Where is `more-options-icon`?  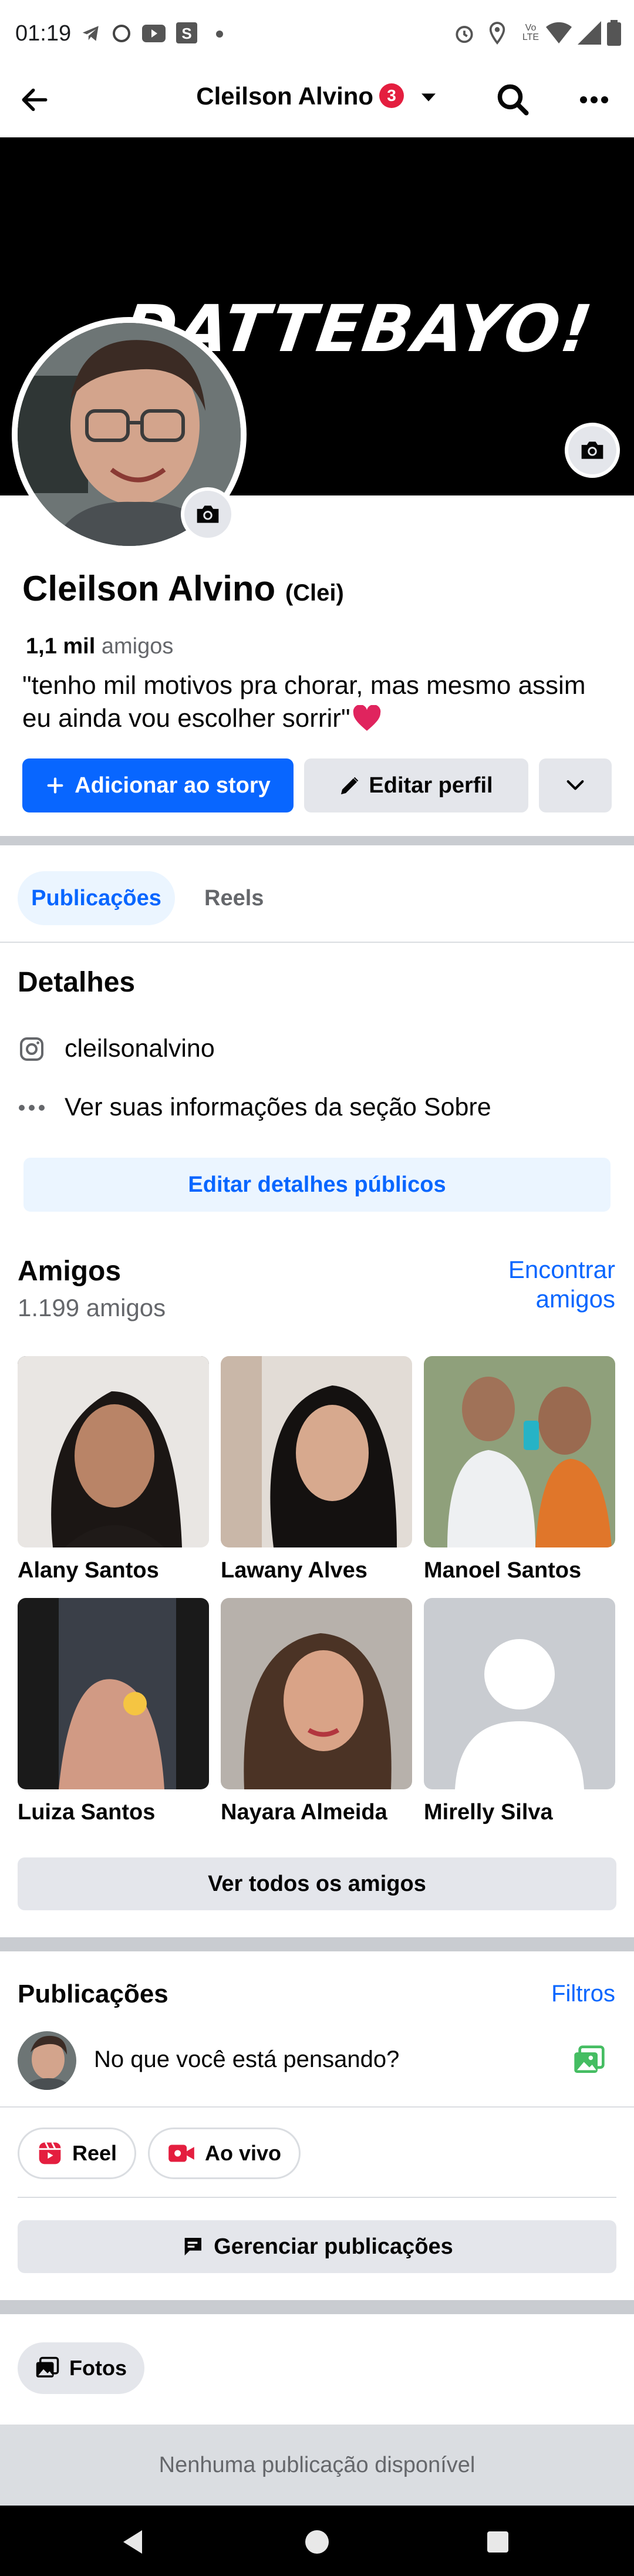 more-options-icon is located at coordinates (594, 100).